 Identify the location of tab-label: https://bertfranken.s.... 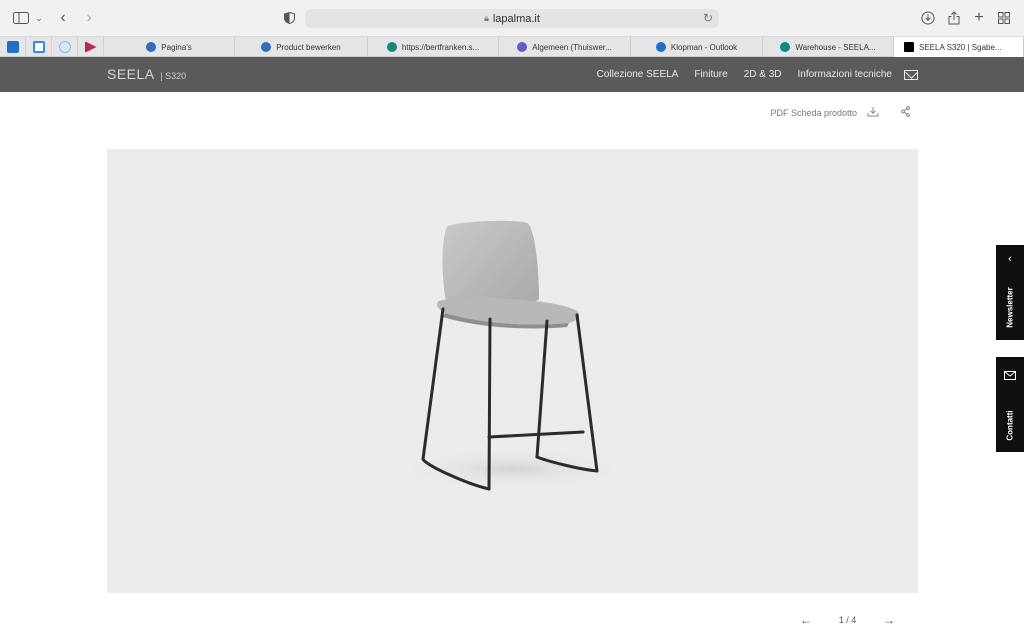
(440, 47).